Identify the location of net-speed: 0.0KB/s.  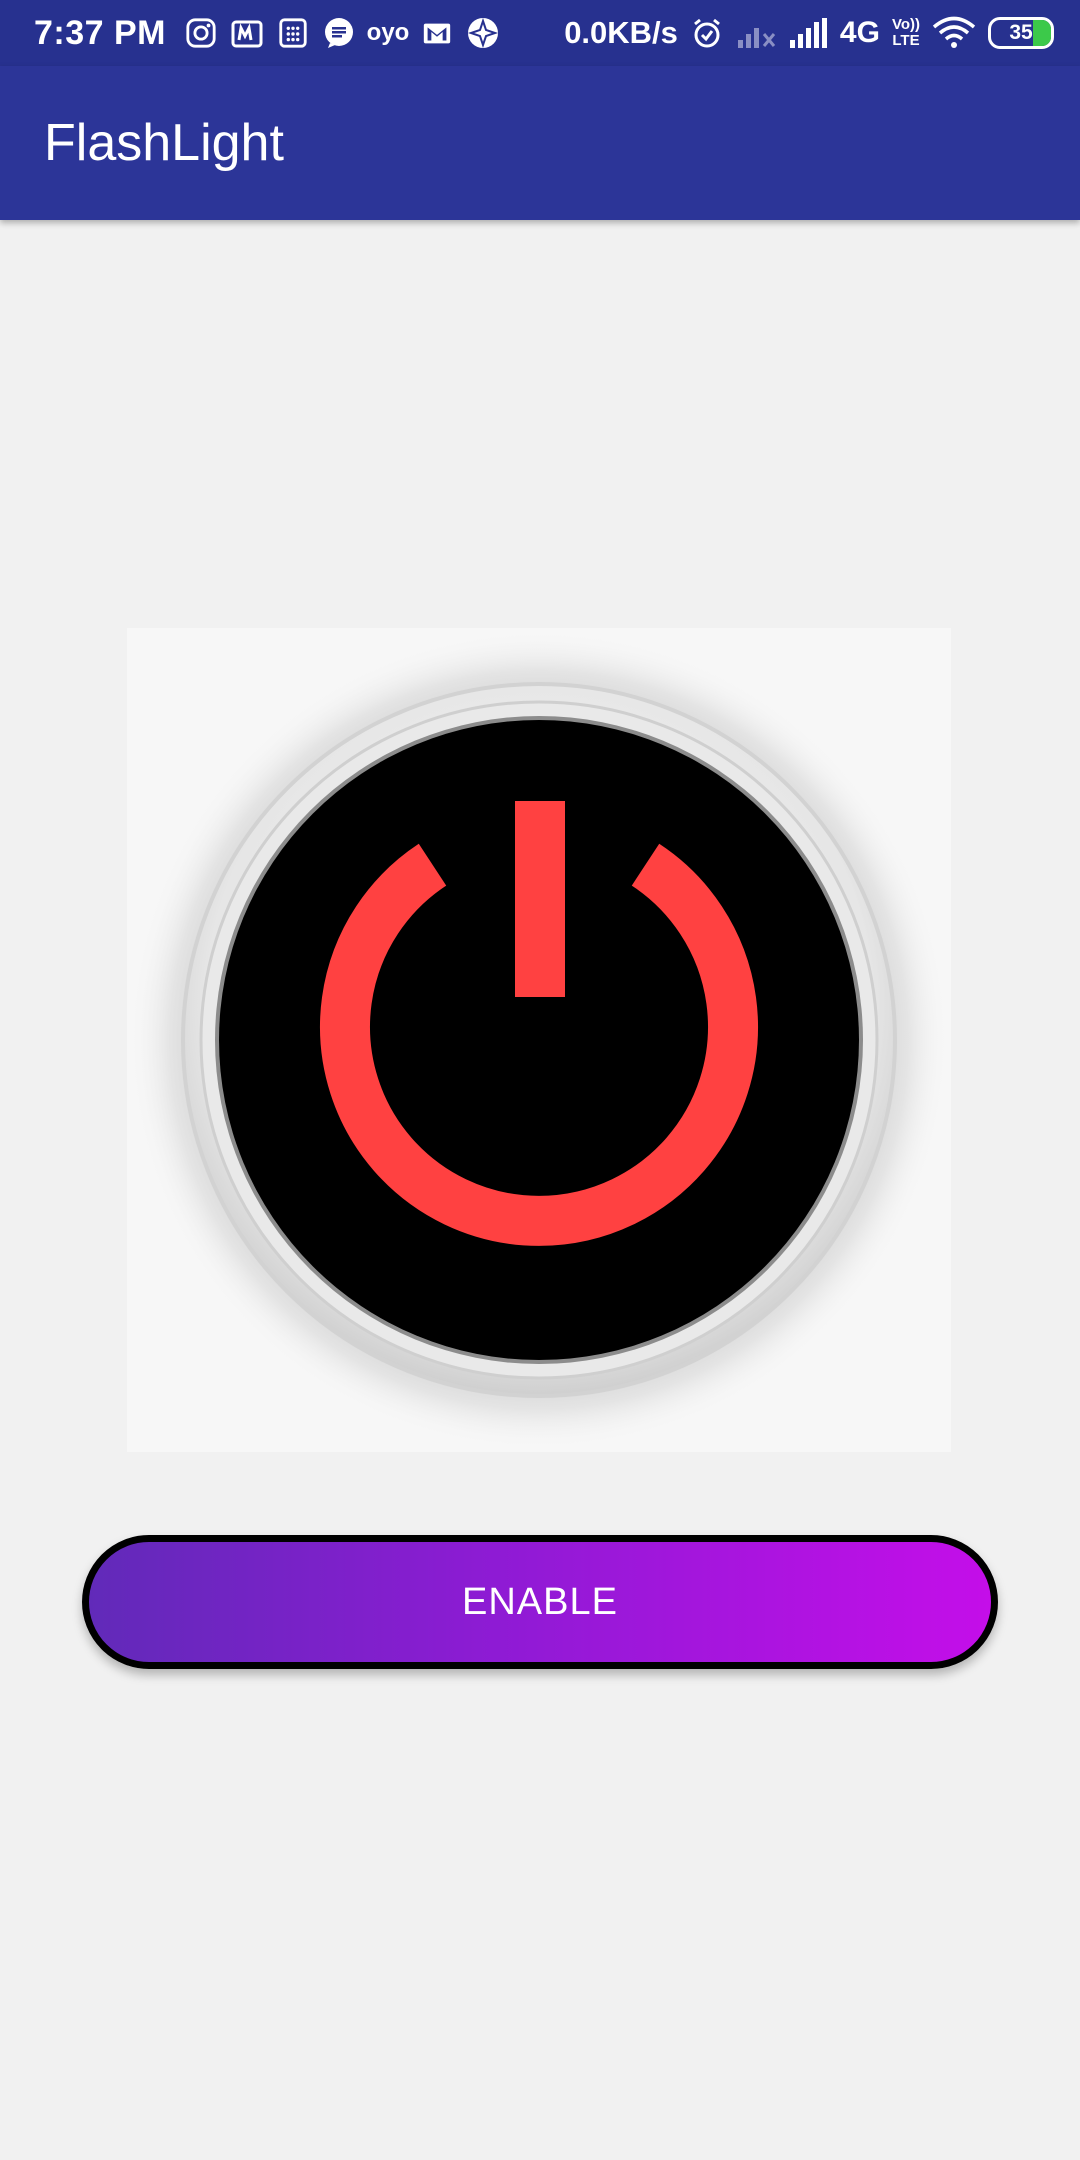
(621, 32).